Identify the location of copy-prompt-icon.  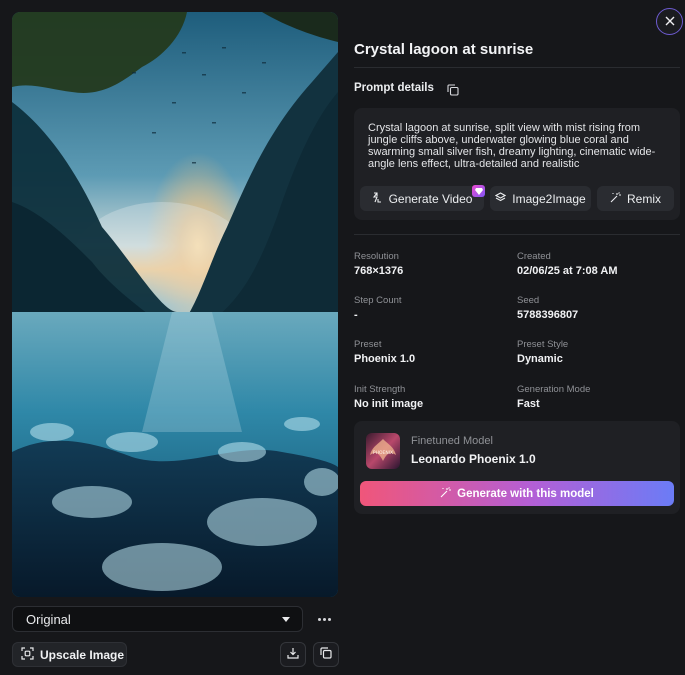
(453, 92).